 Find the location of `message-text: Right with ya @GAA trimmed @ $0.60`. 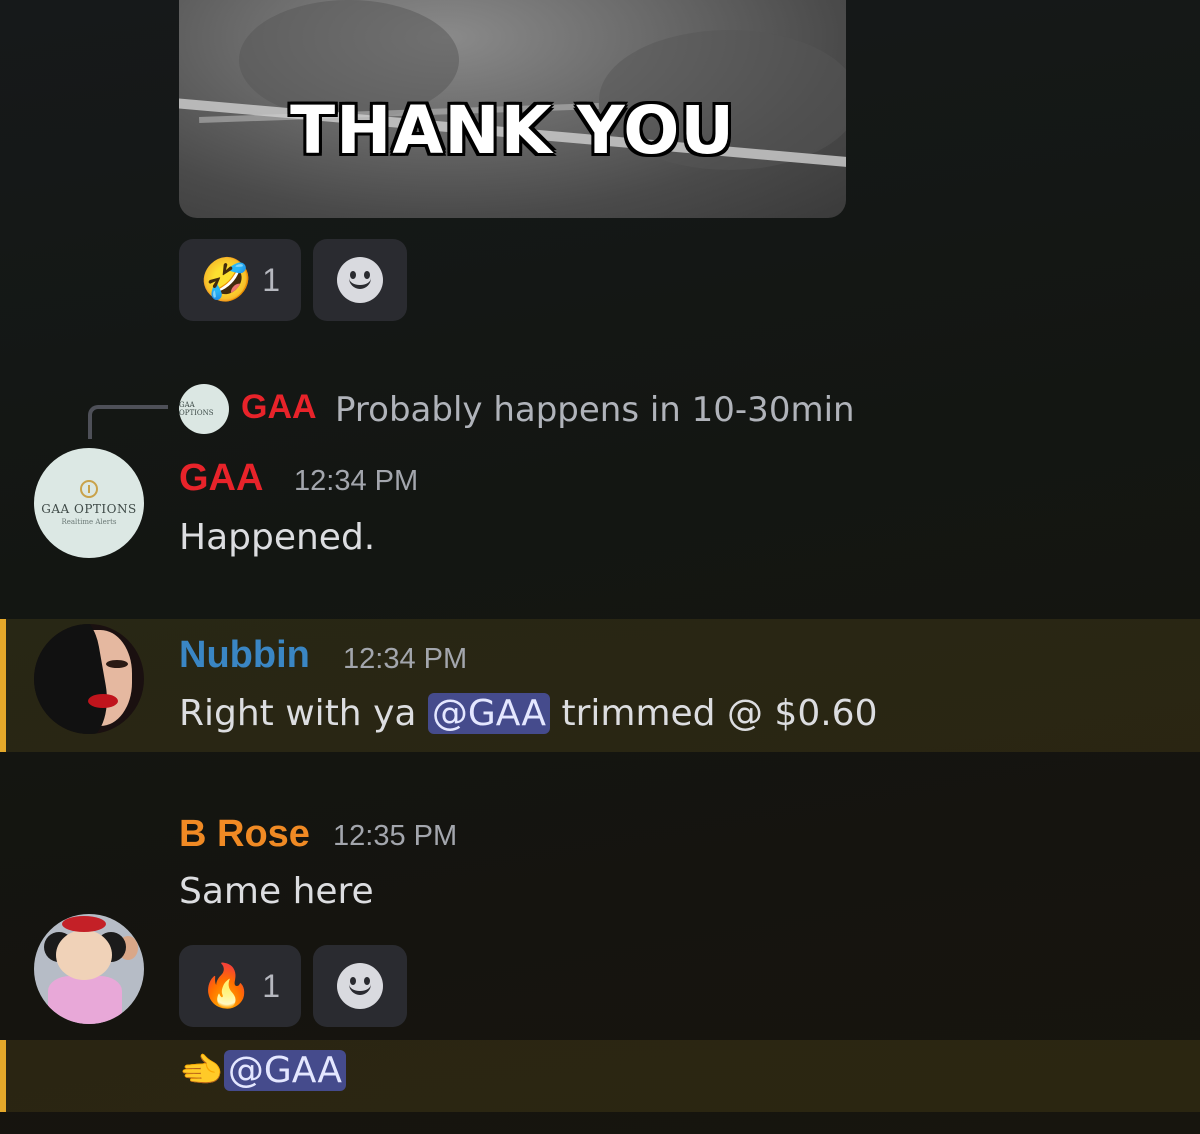

message-text: Right with ya @GAA trimmed @ $0.60 is located at coordinates (528, 713).